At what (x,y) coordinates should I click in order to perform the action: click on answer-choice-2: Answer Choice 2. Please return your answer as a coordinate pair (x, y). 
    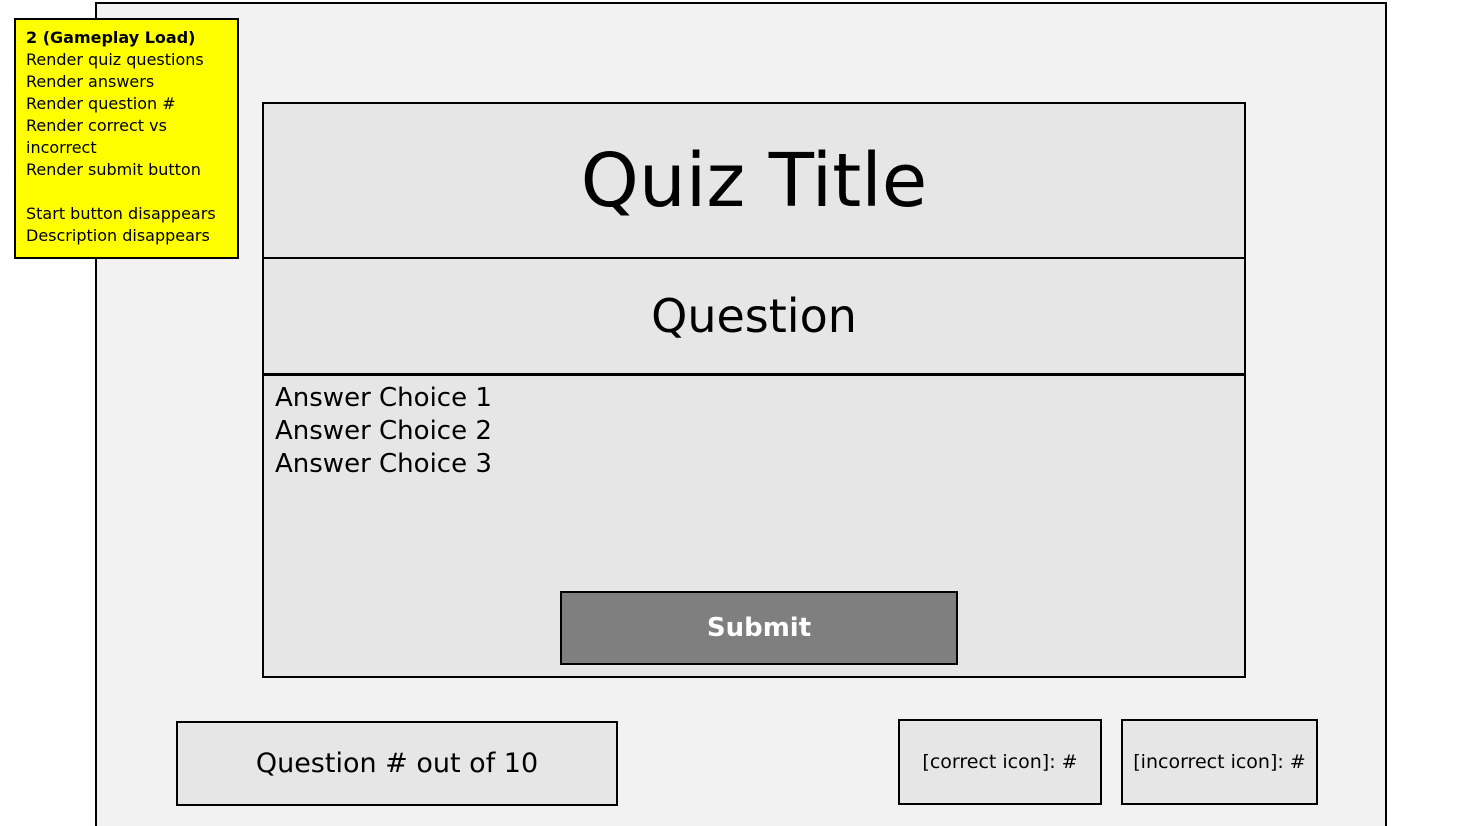
    Looking at the image, I should click on (383, 431).